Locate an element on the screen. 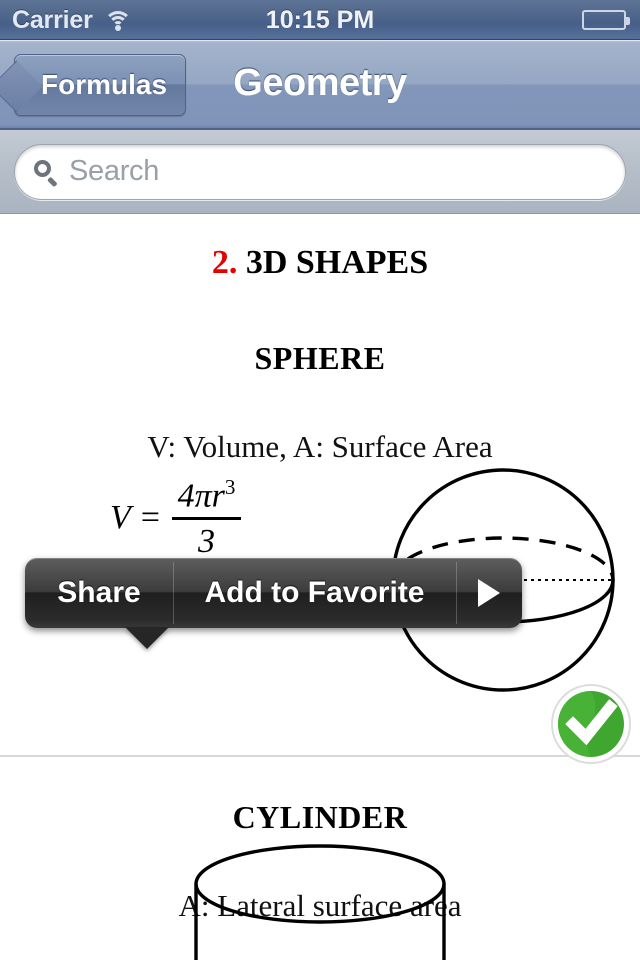  section-number: 2. is located at coordinates (228, 262).